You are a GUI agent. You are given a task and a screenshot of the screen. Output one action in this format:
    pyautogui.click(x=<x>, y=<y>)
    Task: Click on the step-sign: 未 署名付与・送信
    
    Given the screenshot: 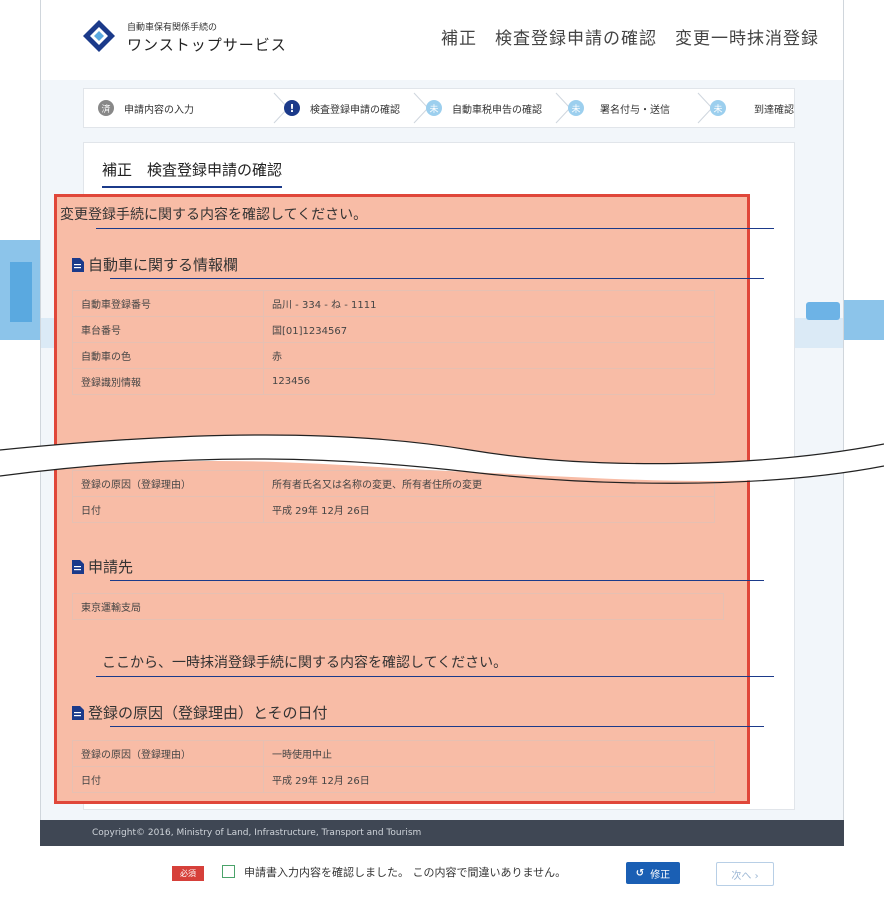 What is the action you would take?
    pyautogui.click(x=619, y=108)
    